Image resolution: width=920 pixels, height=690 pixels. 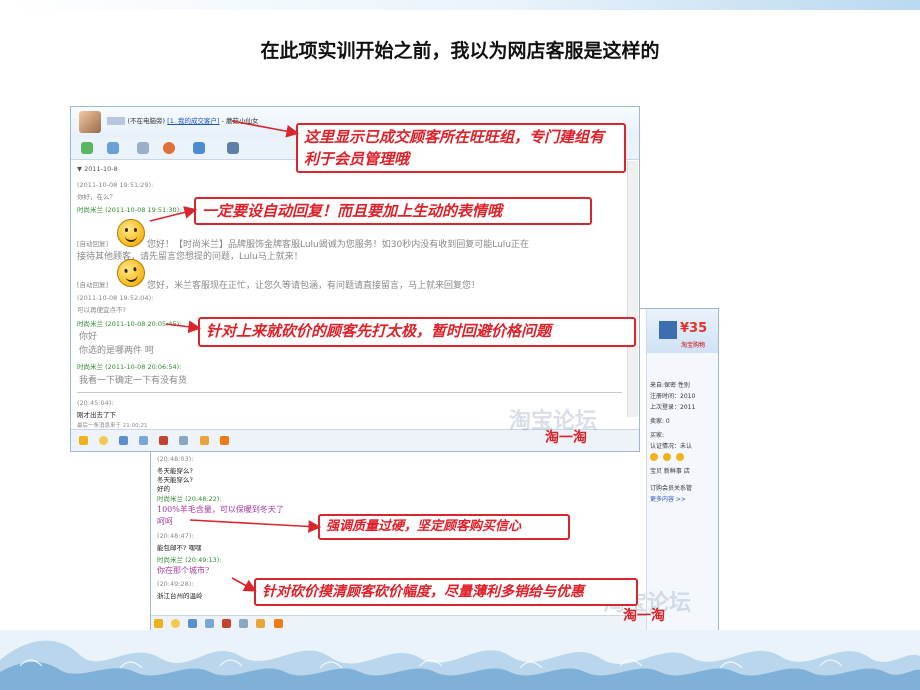 I want to click on info-row: 买家:, so click(x=657, y=435).